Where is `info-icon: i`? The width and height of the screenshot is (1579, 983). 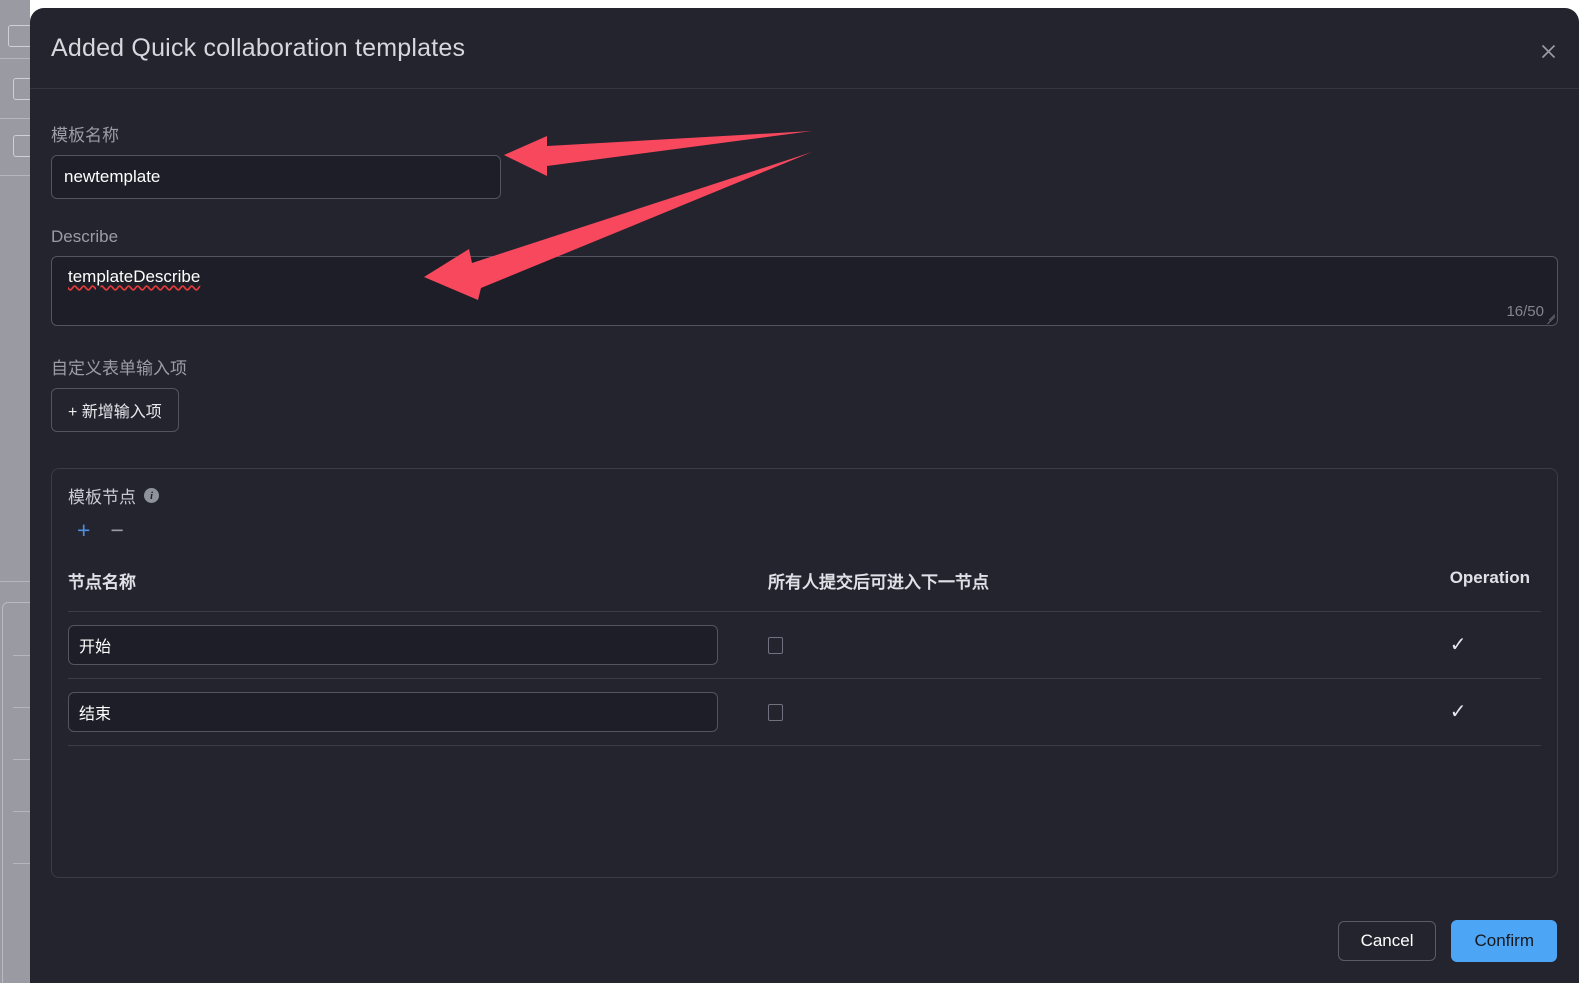
info-icon: i is located at coordinates (151, 495).